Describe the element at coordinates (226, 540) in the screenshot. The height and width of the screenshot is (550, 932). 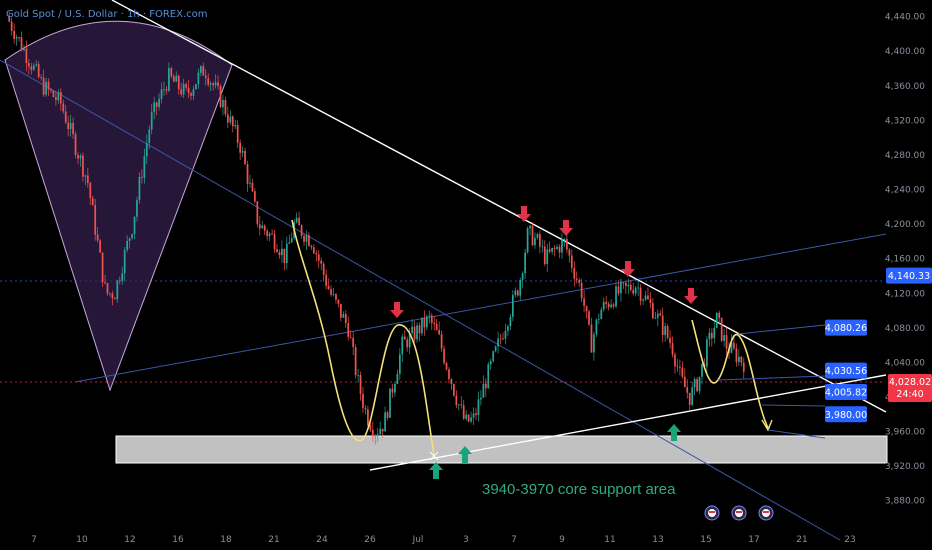
I see `x-tick-label: 18` at that location.